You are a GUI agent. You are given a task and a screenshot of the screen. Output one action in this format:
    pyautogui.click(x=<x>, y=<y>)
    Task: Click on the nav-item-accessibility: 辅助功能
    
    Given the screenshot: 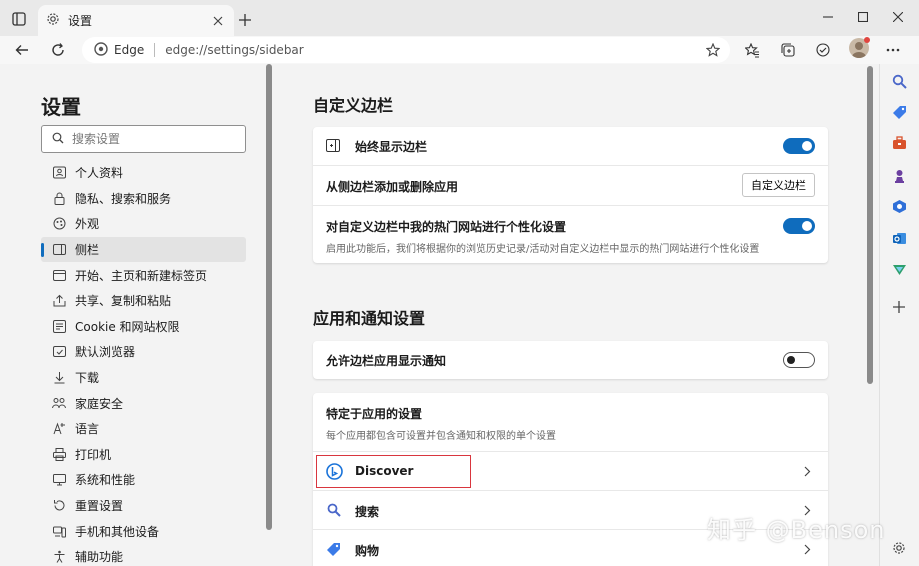 What is the action you would take?
    pyautogui.click(x=143, y=555)
    